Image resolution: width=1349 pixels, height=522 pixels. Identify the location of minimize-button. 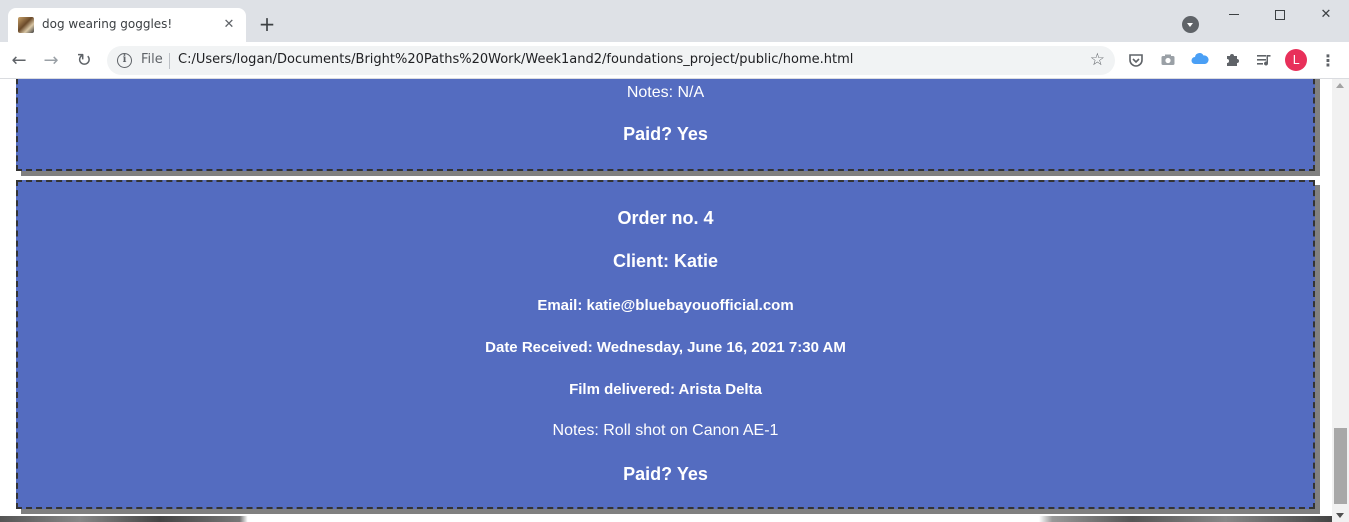
(1234, 15).